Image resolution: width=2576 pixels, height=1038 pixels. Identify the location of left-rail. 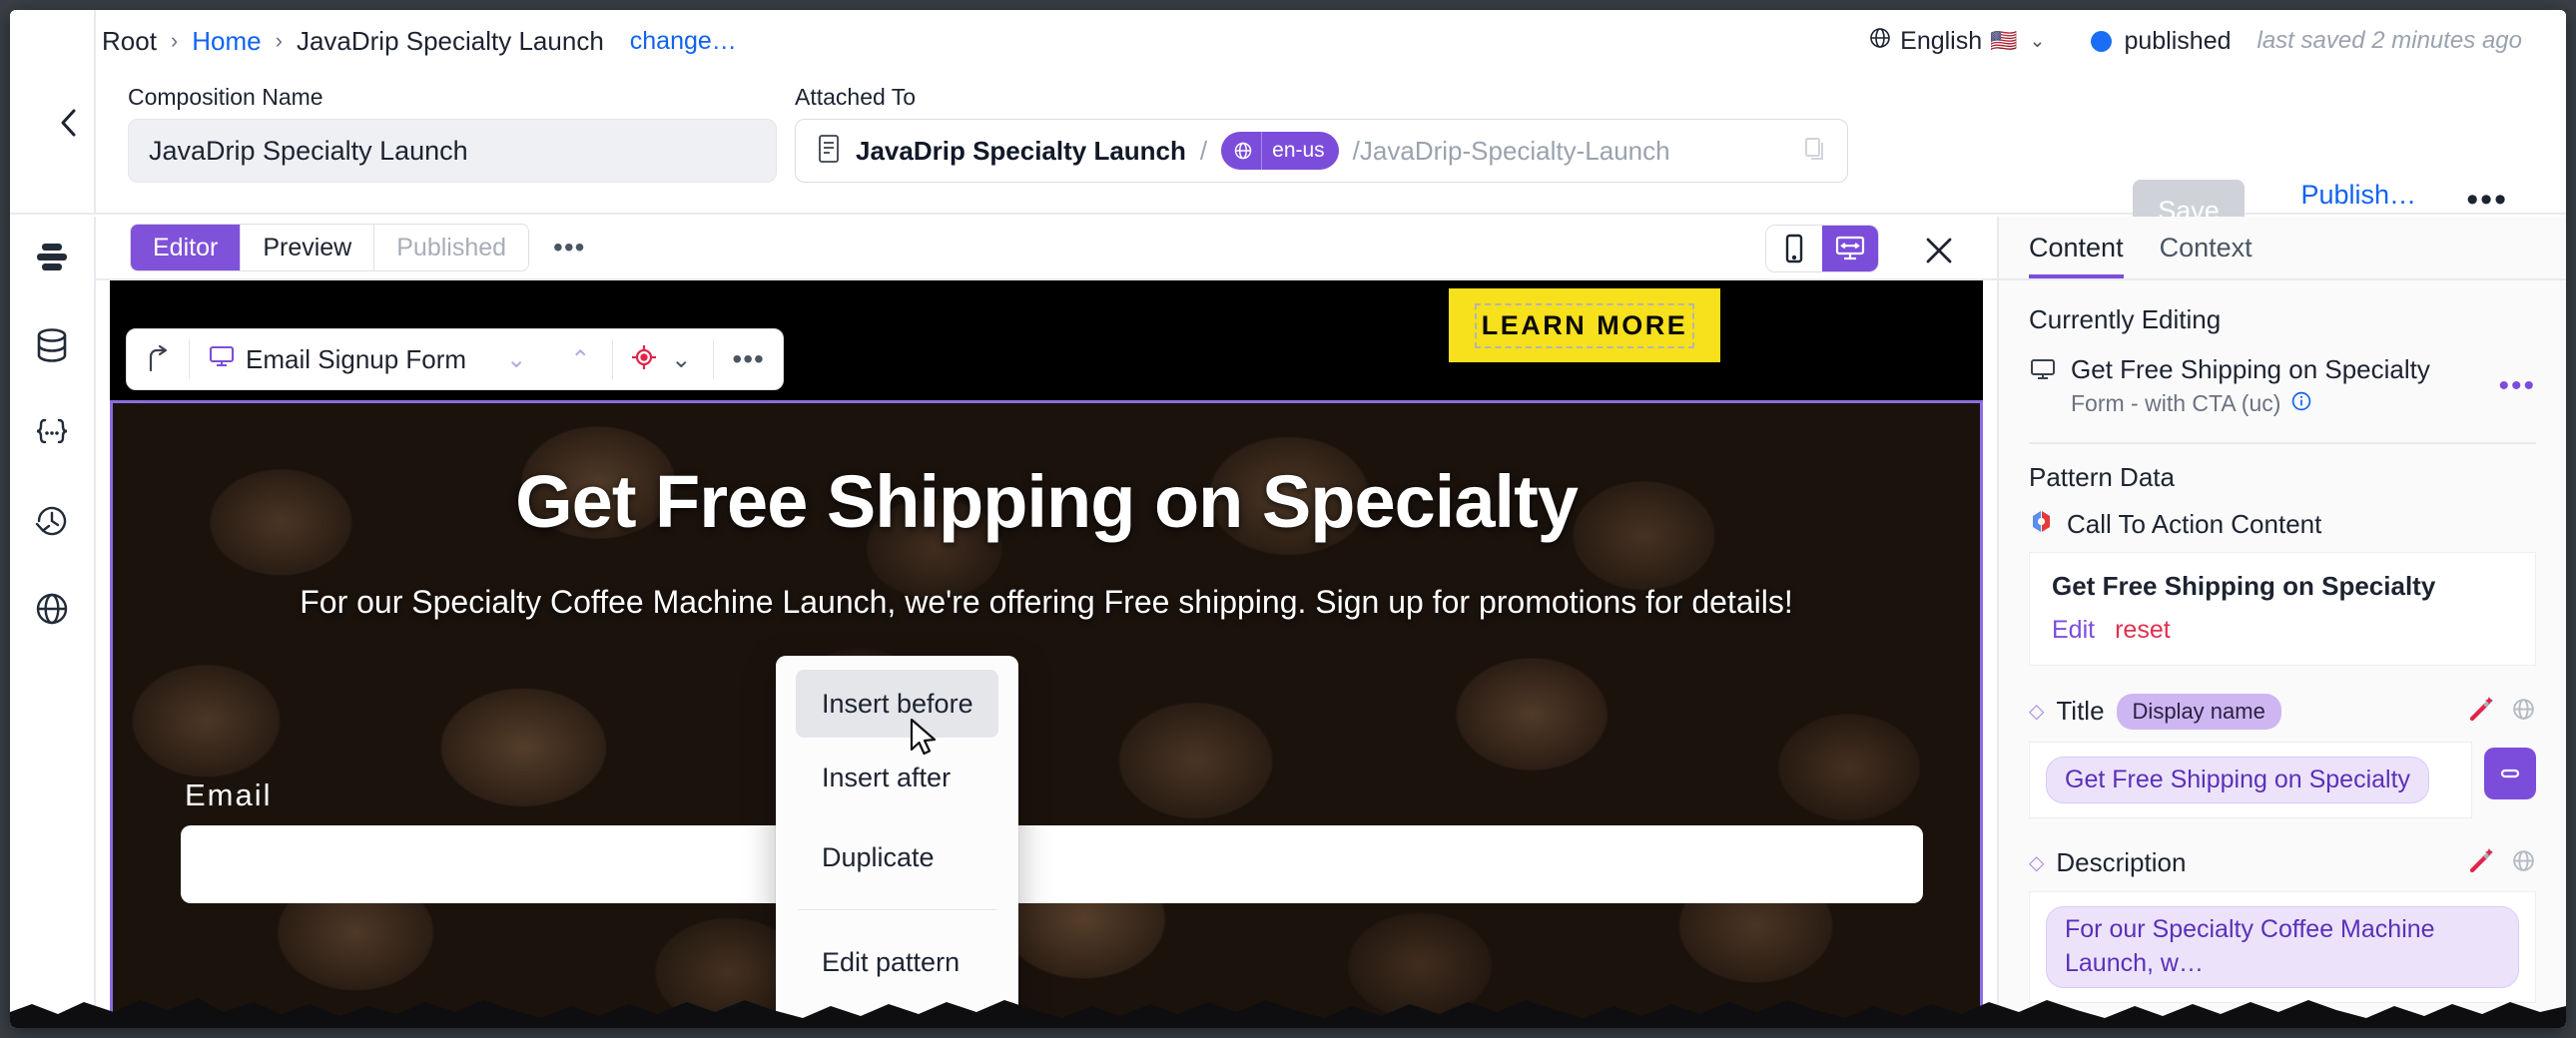
(53, 622).